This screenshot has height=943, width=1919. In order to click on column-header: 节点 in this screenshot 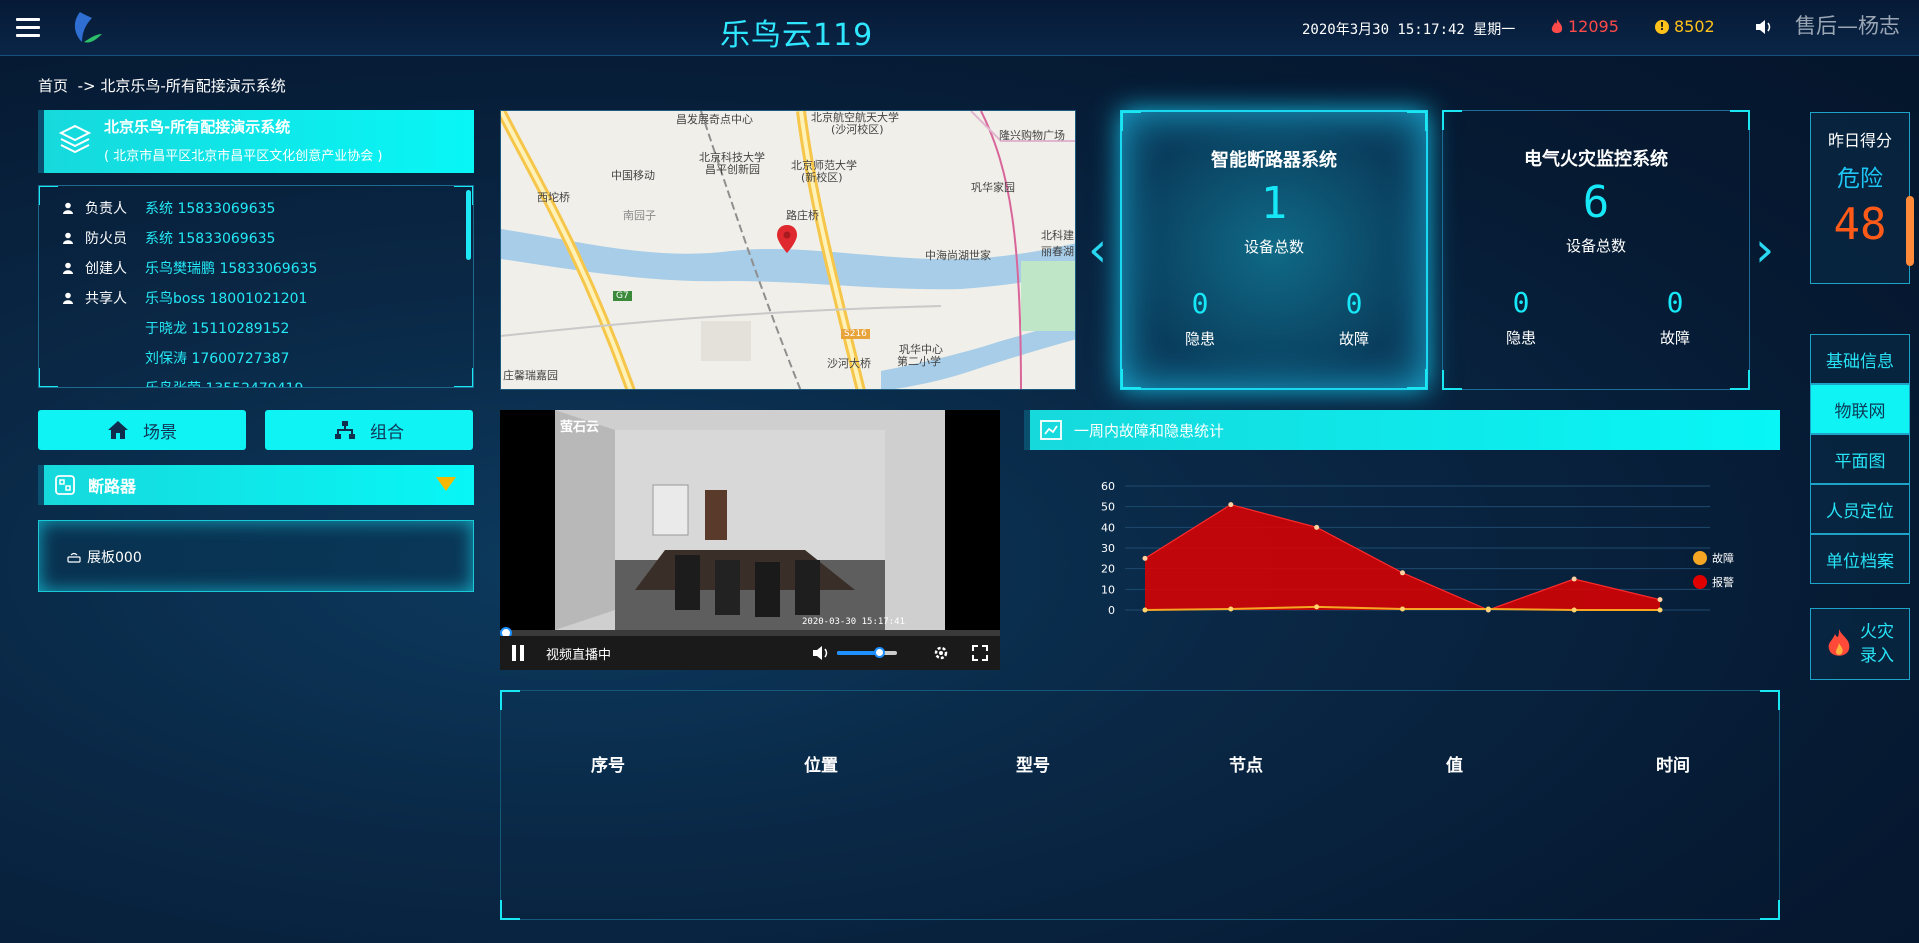, I will do `click(1246, 766)`.